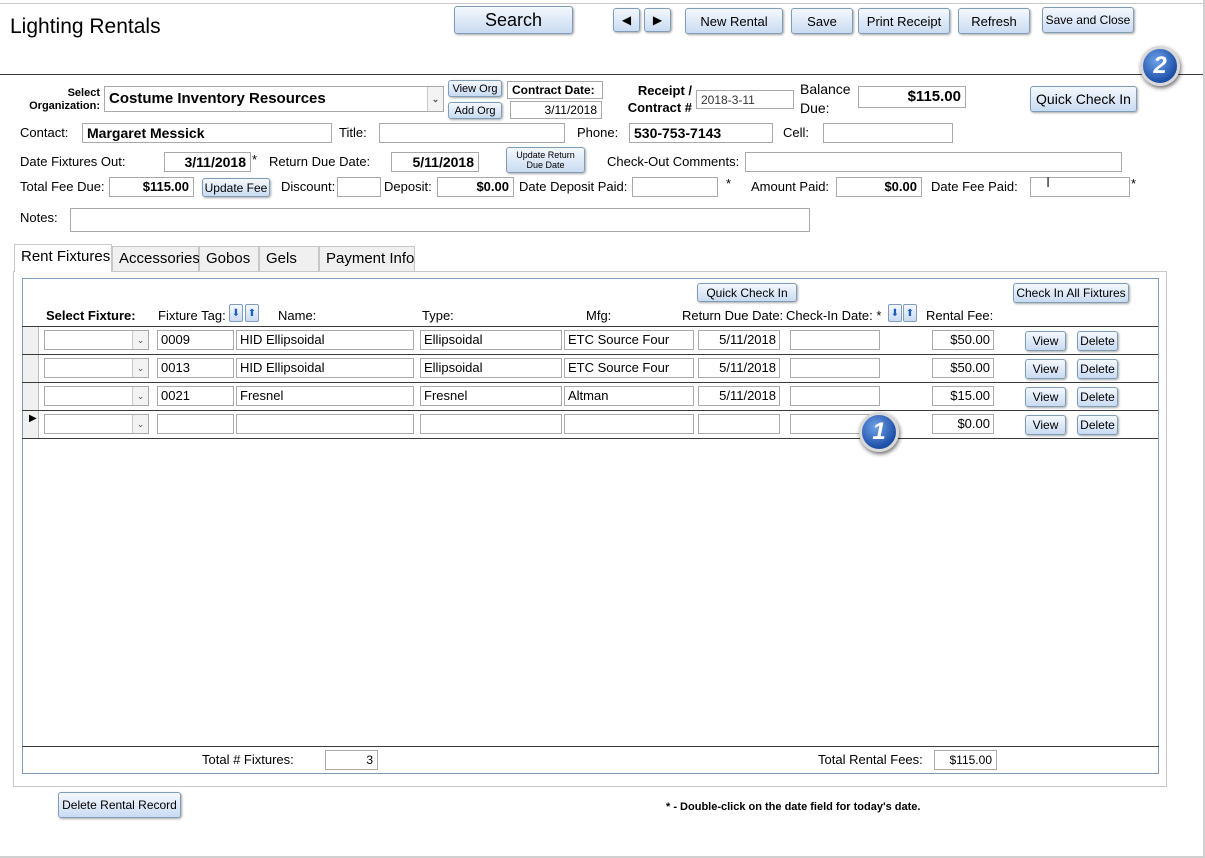  I want to click on tab-gels: Gels, so click(289, 258).